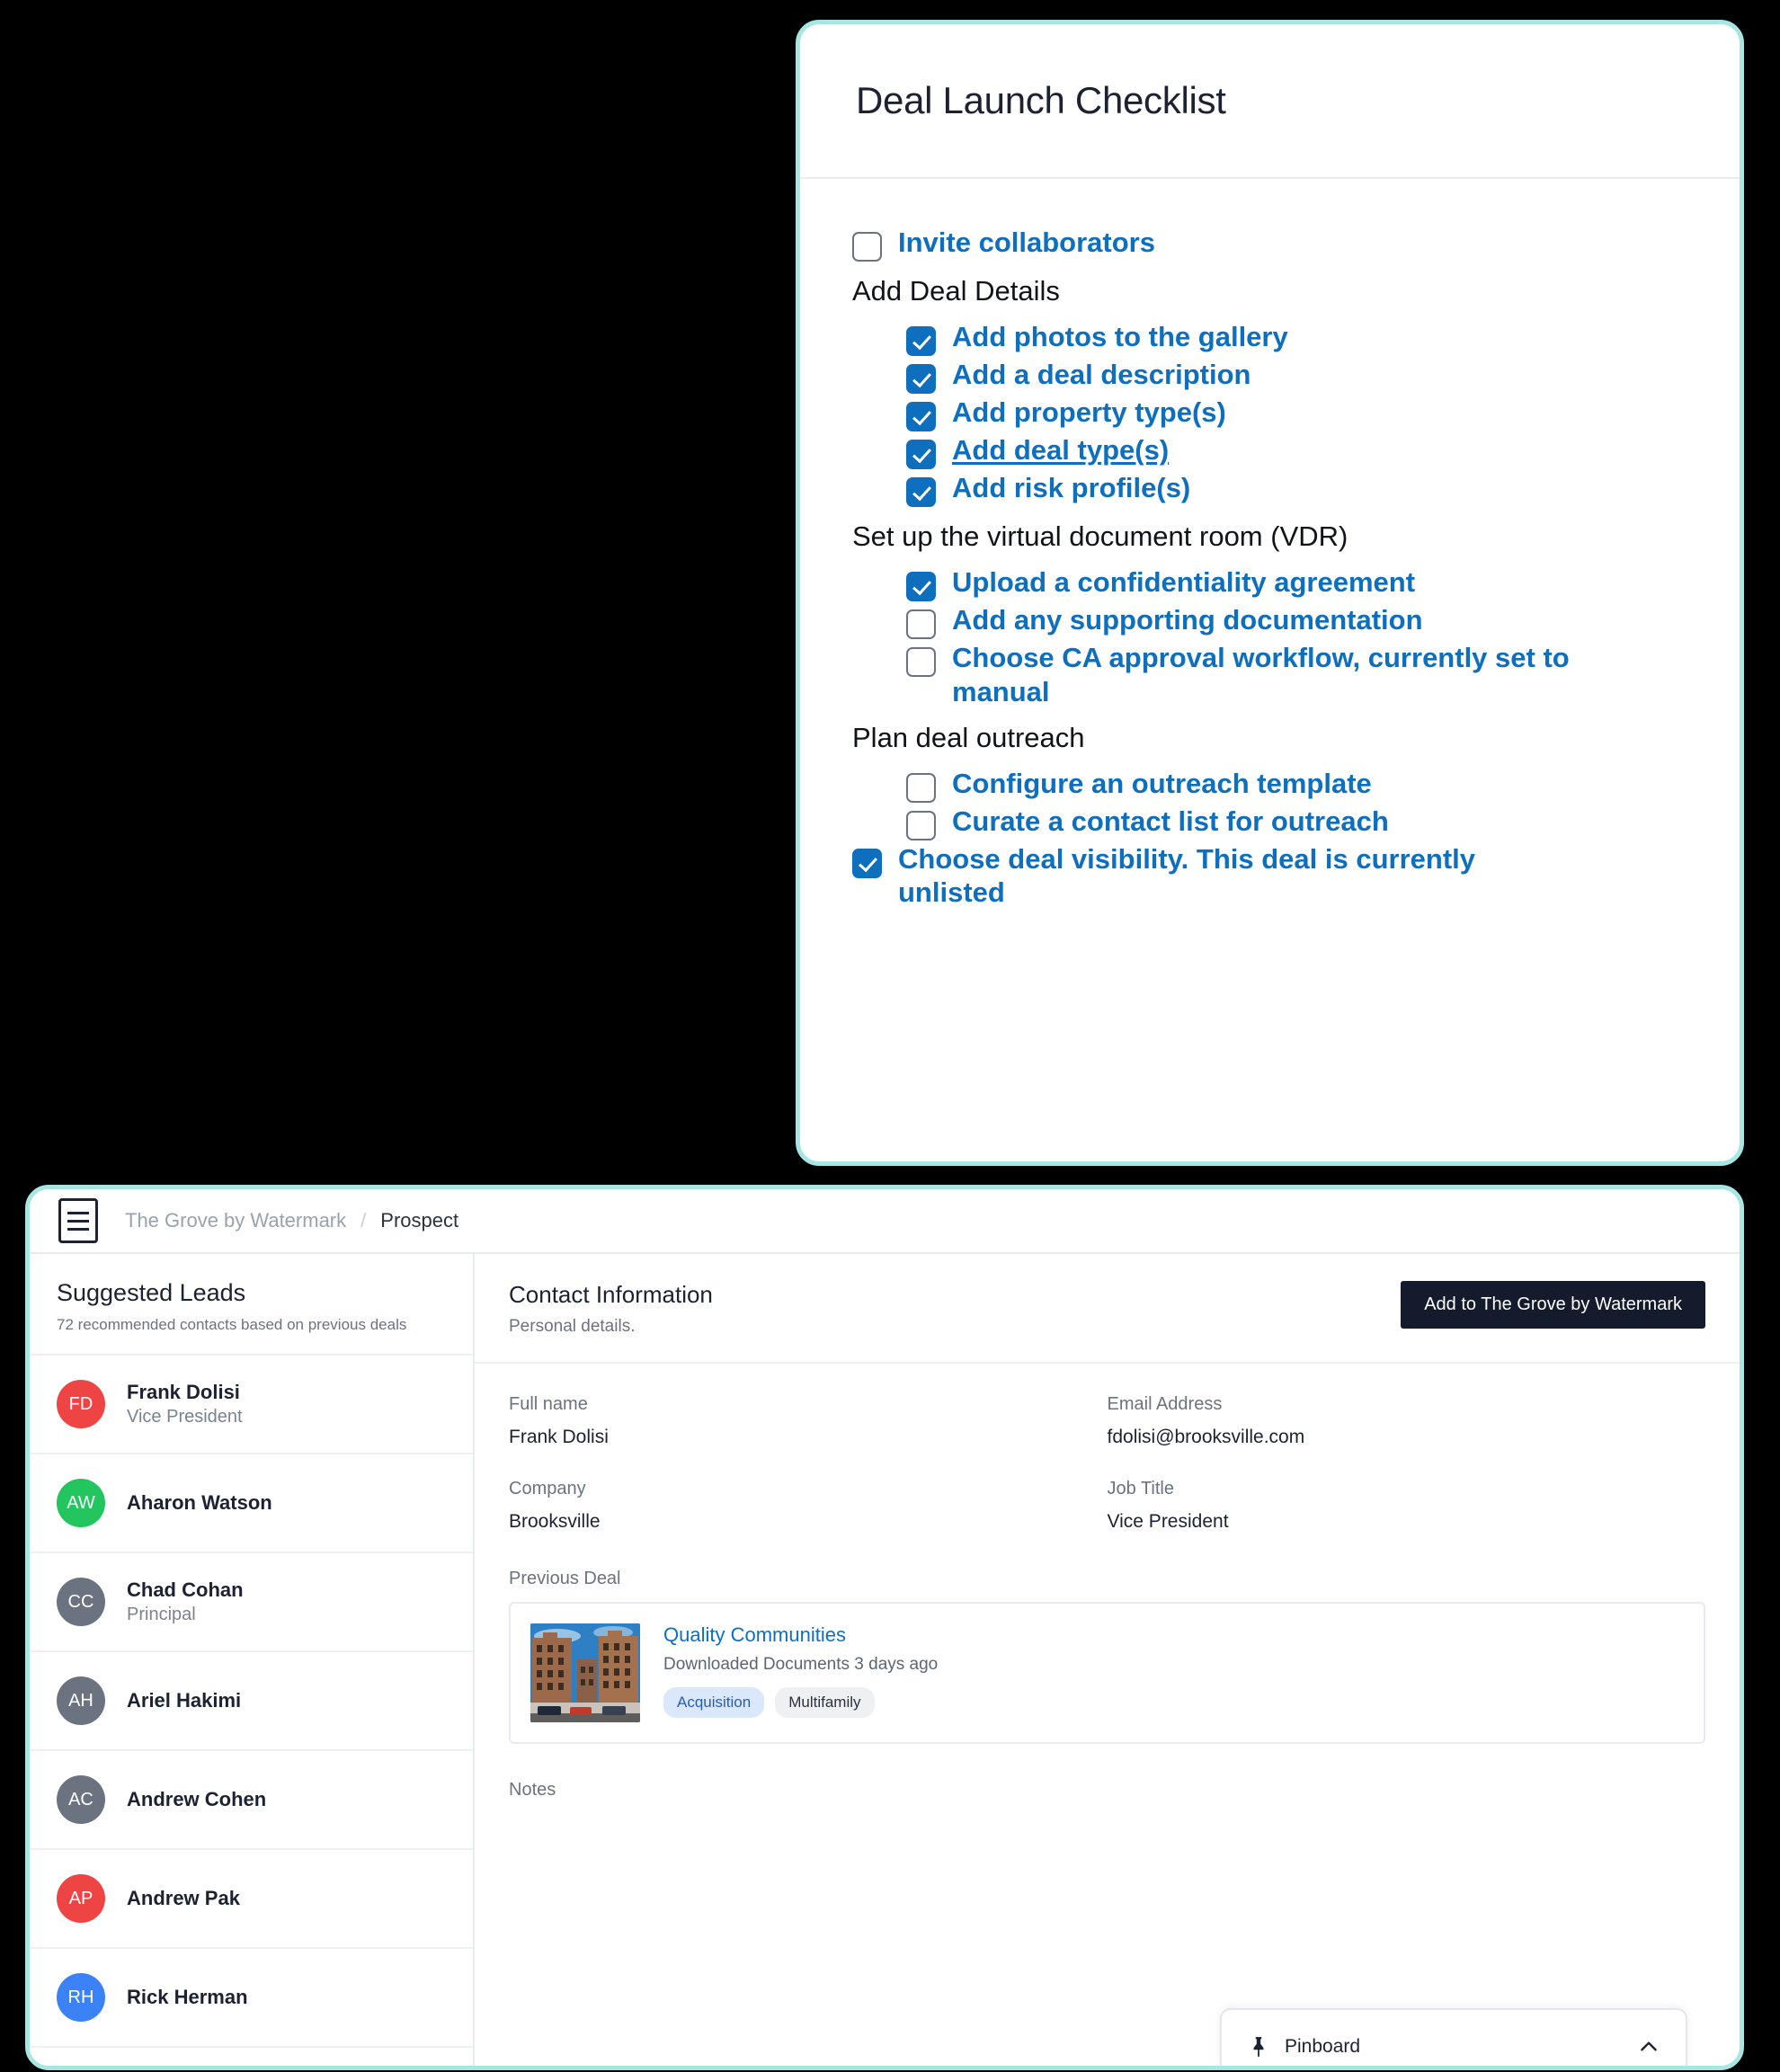  I want to click on field-value: Brooksville, so click(555, 1522).